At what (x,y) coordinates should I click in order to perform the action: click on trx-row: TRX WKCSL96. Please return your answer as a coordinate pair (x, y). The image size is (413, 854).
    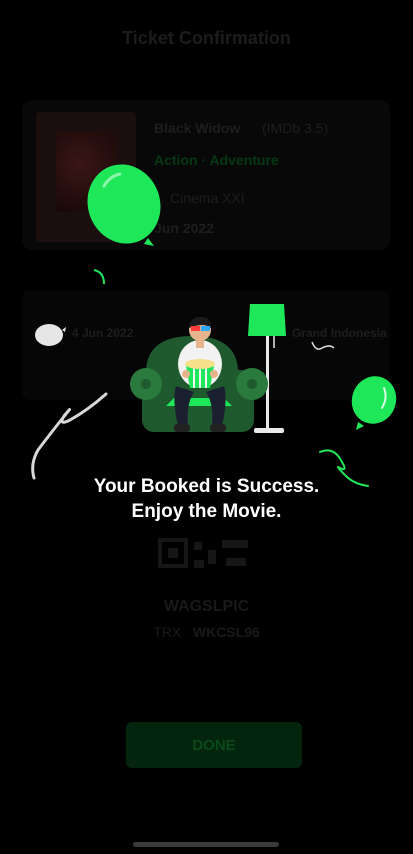
    Looking at the image, I should click on (206, 632).